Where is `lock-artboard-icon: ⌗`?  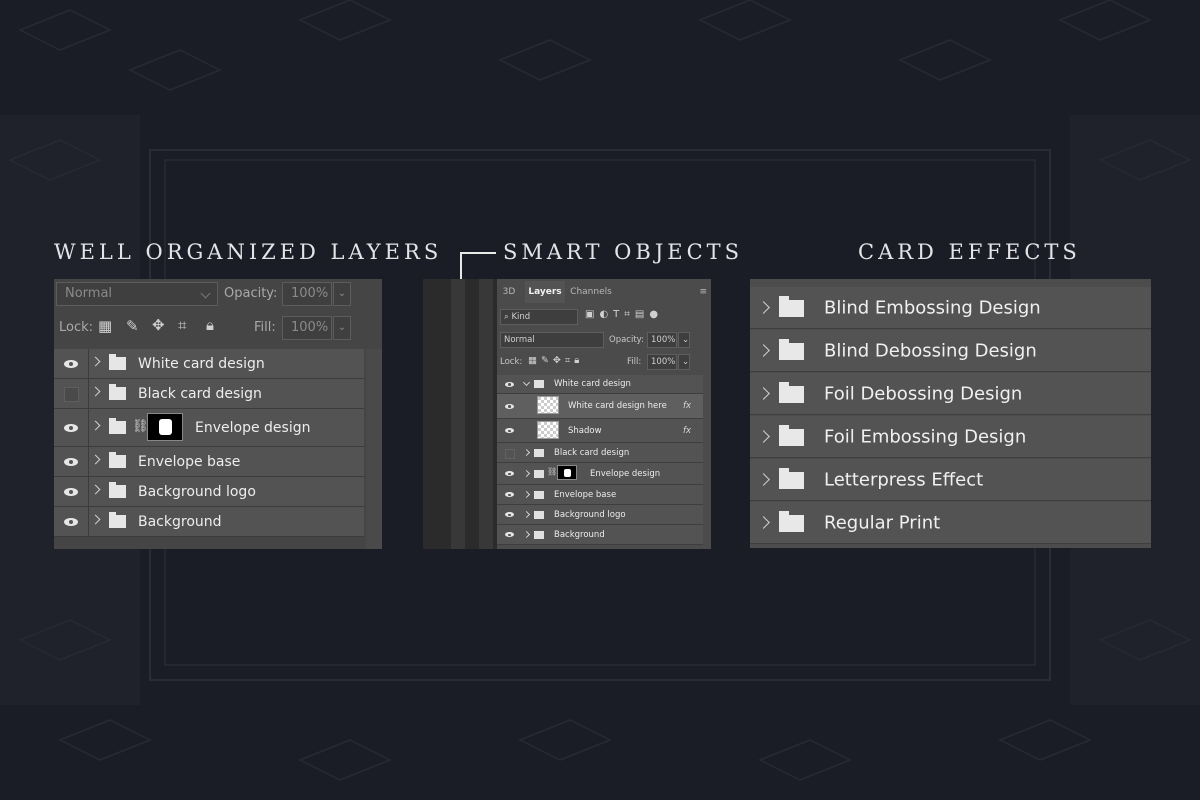
lock-artboard-icon: ⌗ is located at coordinates (182, 325).